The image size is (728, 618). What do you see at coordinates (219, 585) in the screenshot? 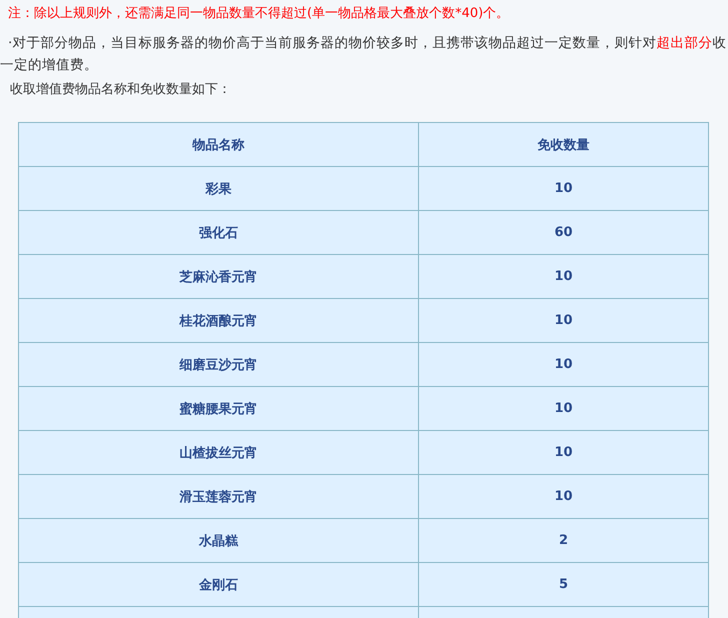
I see `table-cell: 金刚石` at bounding box center [219, 585].